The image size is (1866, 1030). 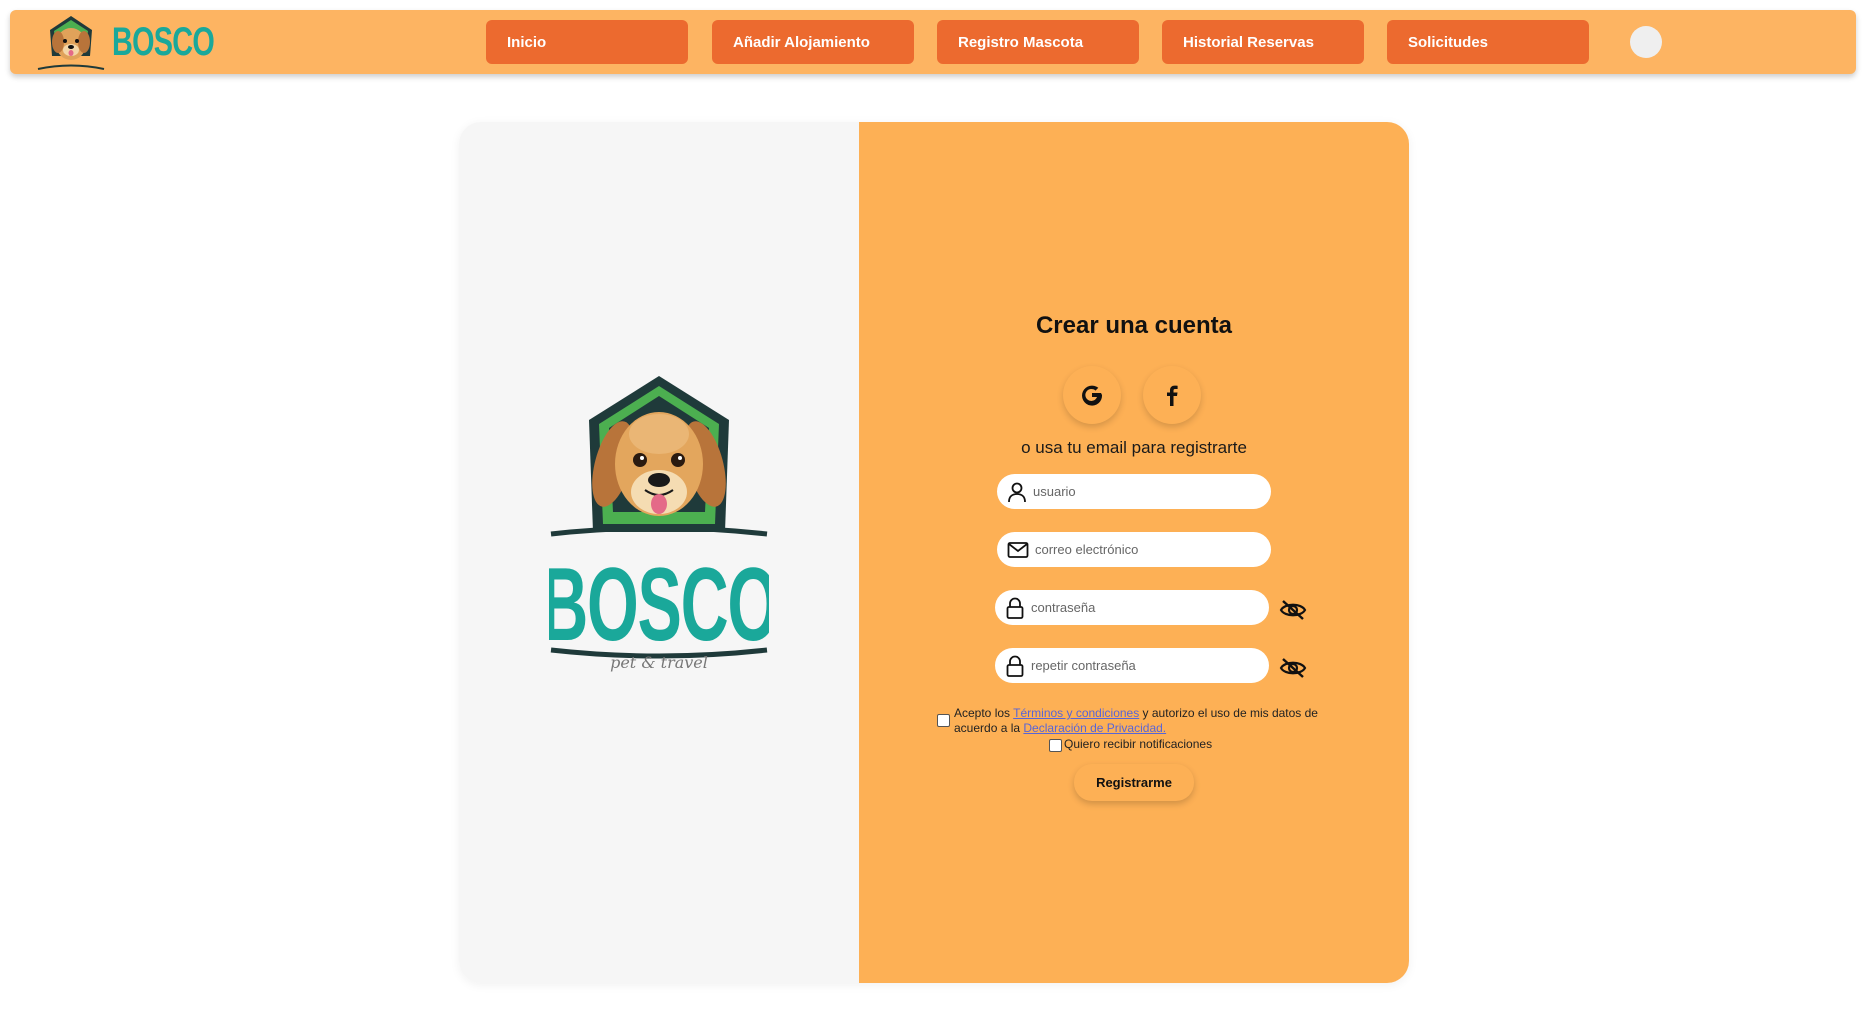 What do you see at coordinates (1076, 713) in the screenshot?
I see `terms-link: Términos y condiciones` at bounding box center [1076, 713].